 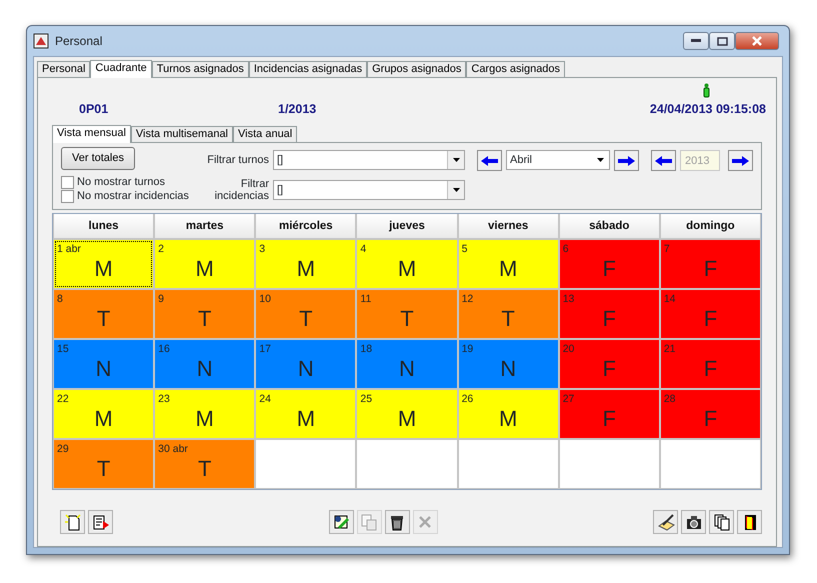 What do you see at coordinates (710, 364) in the screenshot?
I see `day-cell: 21 F` at bounding box center [710, 364].